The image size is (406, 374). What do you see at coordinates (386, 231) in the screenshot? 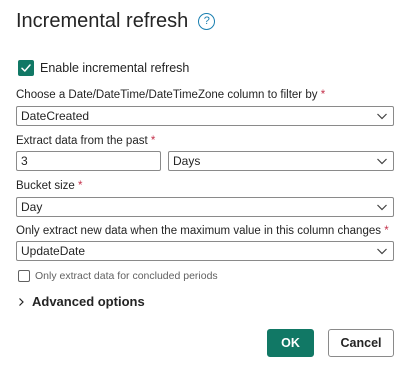
I see `detect-required-mark: *` at bounding box center [386, 231].